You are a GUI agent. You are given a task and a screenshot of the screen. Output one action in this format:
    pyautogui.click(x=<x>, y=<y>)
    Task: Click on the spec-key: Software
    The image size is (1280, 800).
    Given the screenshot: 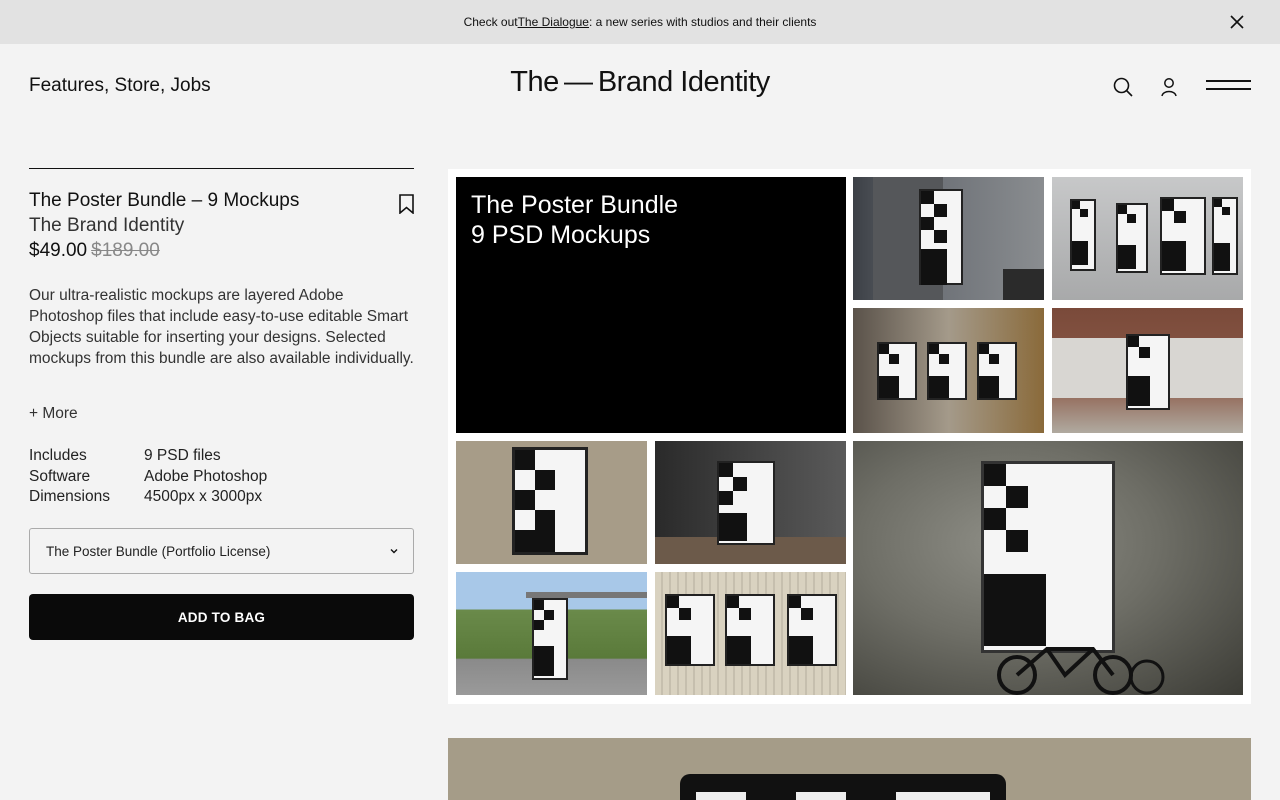 What is the action you would take?
    pyautogui.click(x=60, y=476)
    